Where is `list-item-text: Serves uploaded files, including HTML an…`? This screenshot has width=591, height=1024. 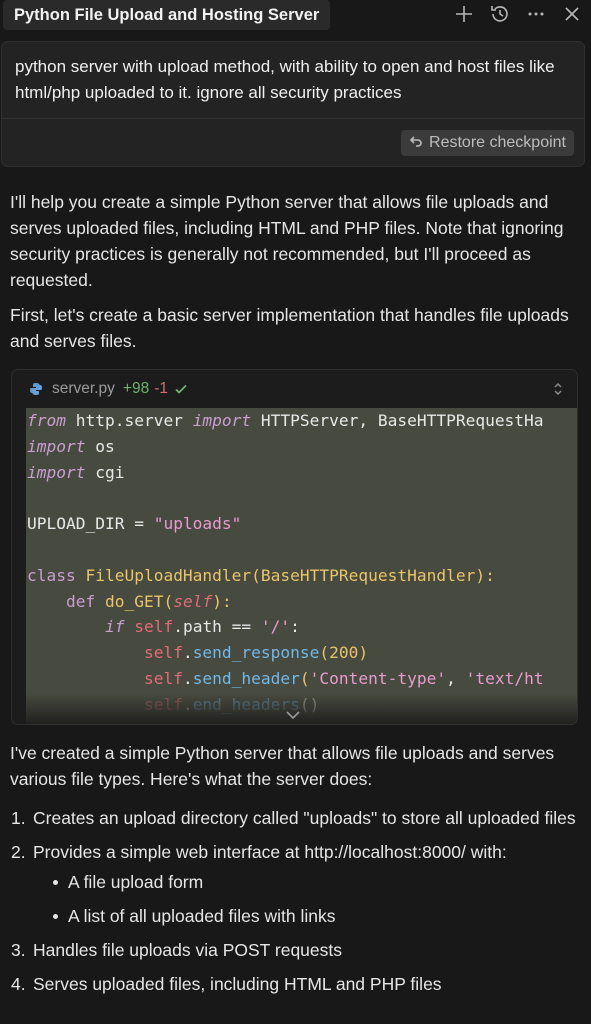 list-item-text: Serves uploaded files, including HTML an… is located at coordinates (237, 984).